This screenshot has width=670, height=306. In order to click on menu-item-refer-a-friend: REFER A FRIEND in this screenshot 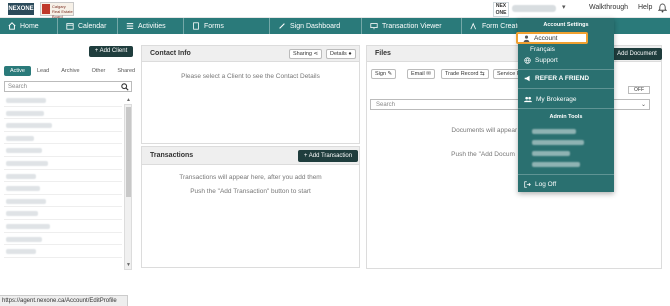, I will do `click(566, 78)`.